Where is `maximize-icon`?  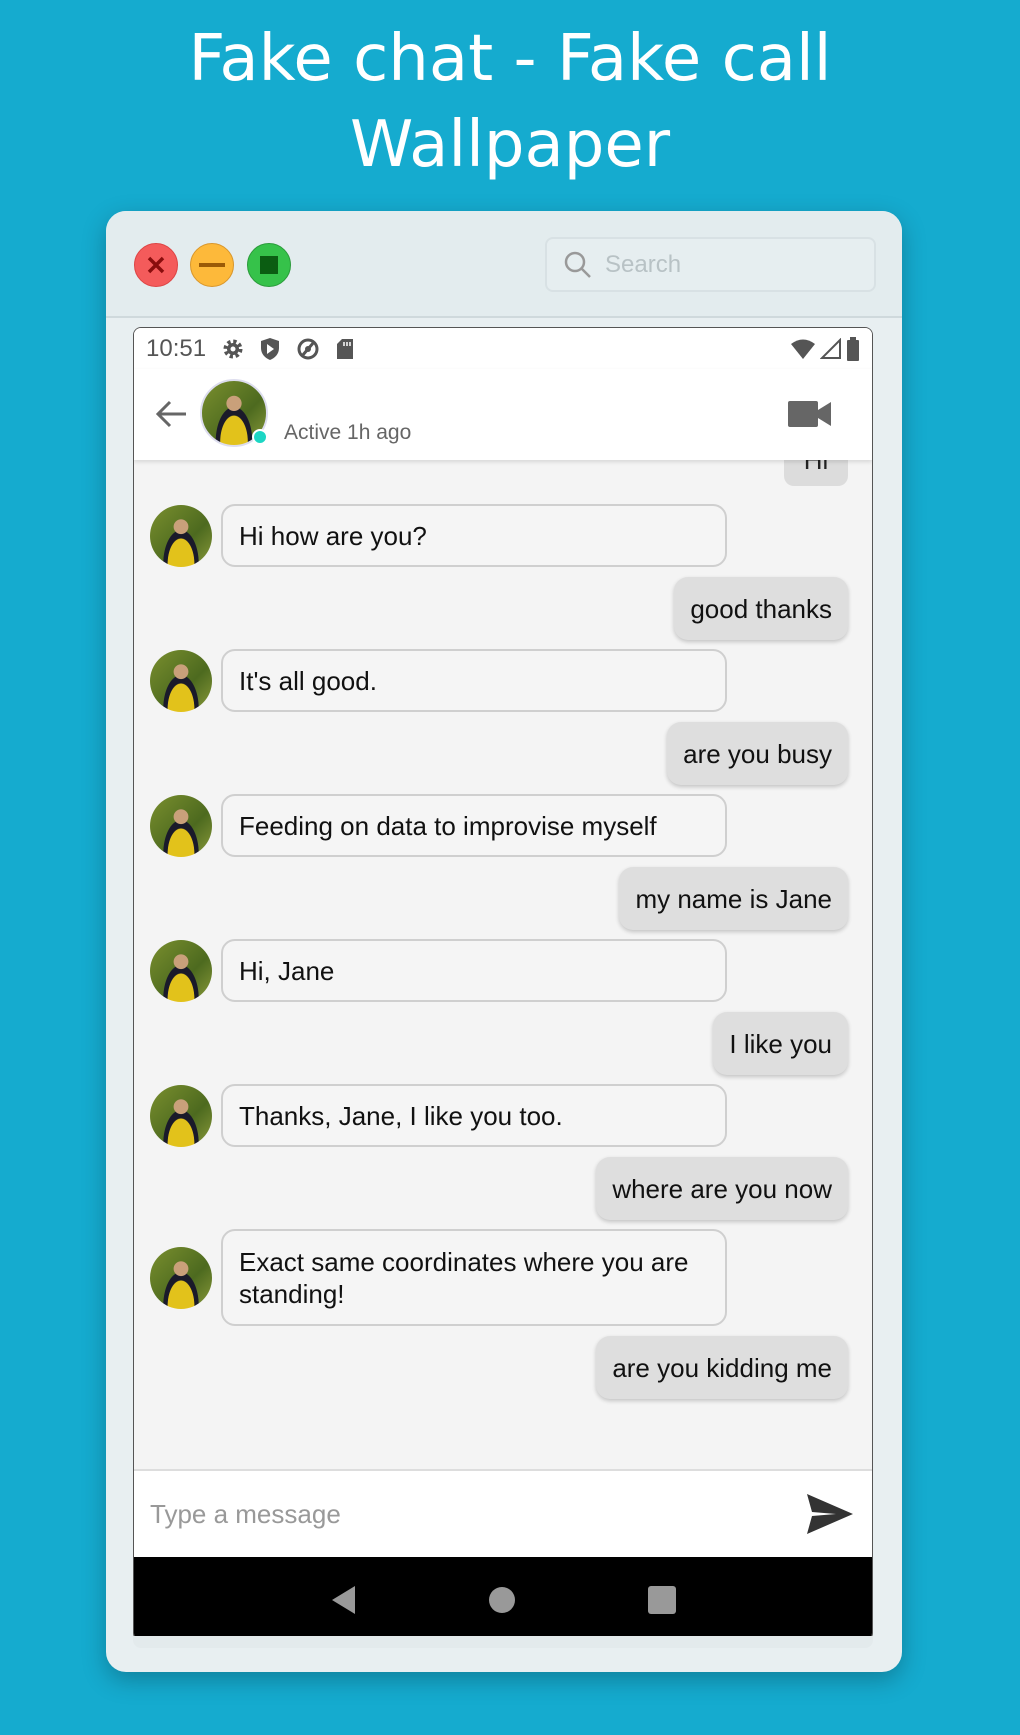
maximize-icon is located at coordinates (269, 265).